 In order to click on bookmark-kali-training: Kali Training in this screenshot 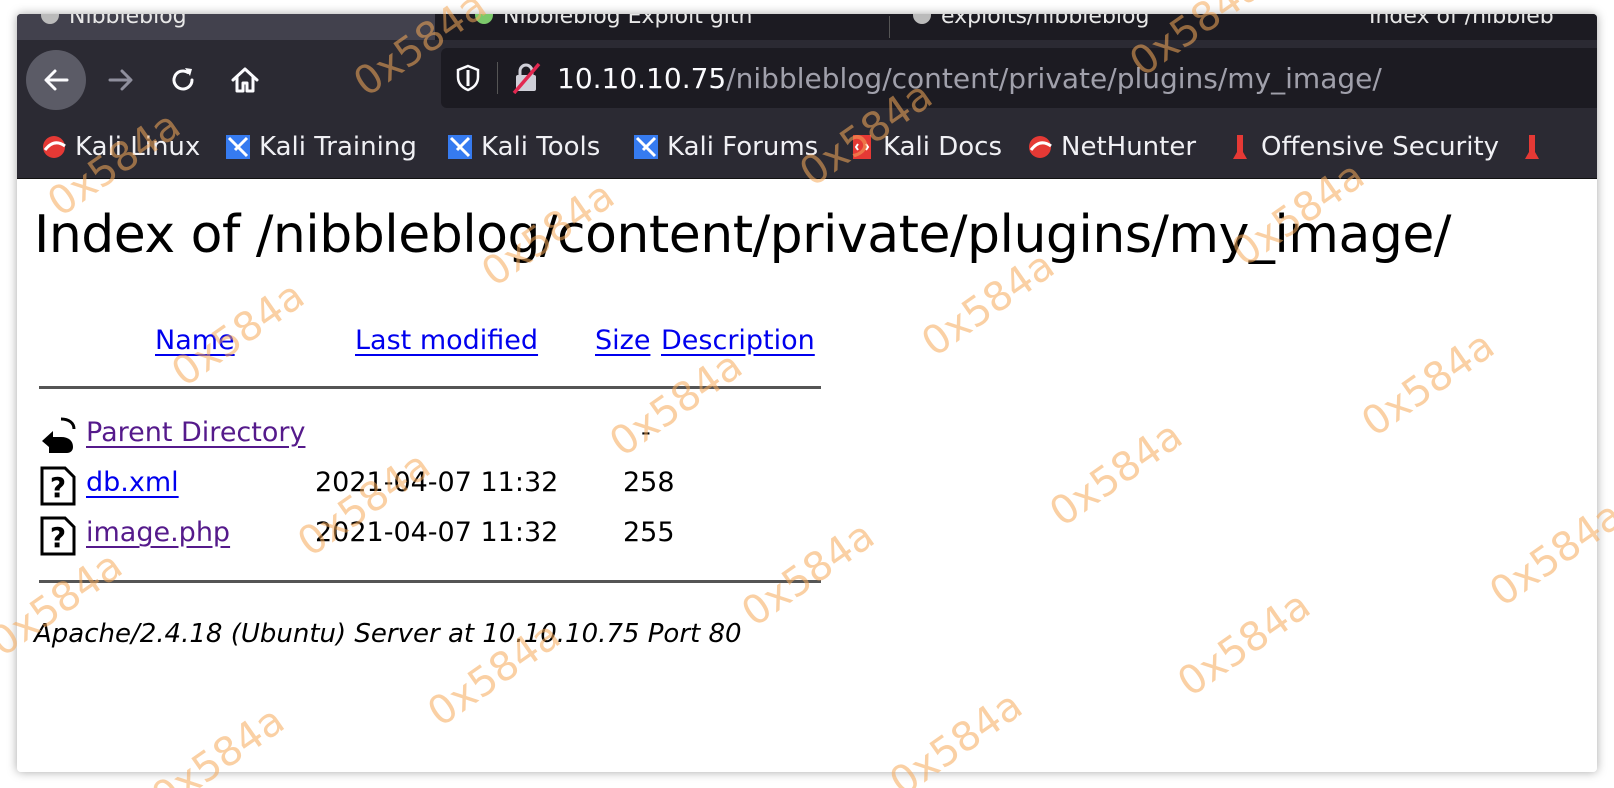, I will do `click(320, 147)`.